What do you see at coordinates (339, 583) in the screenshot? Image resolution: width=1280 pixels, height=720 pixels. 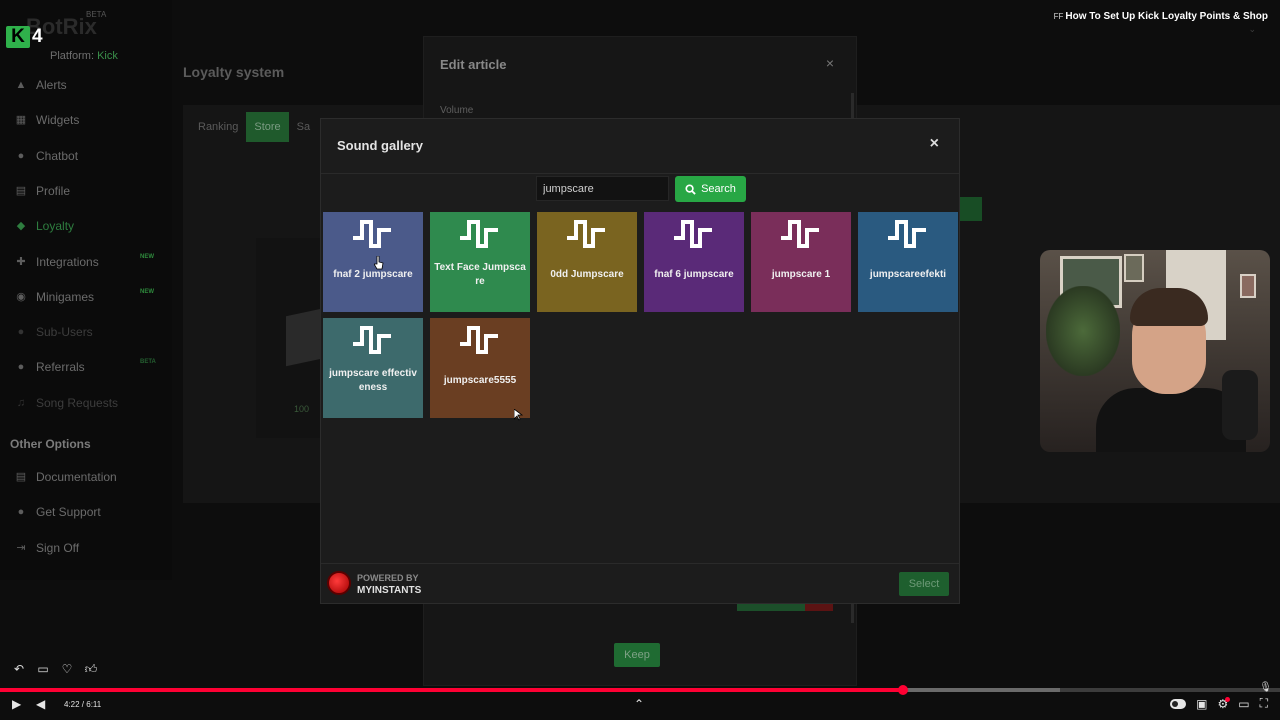 I see `myinstants-logo-icon` at bounding box center [339, 583].